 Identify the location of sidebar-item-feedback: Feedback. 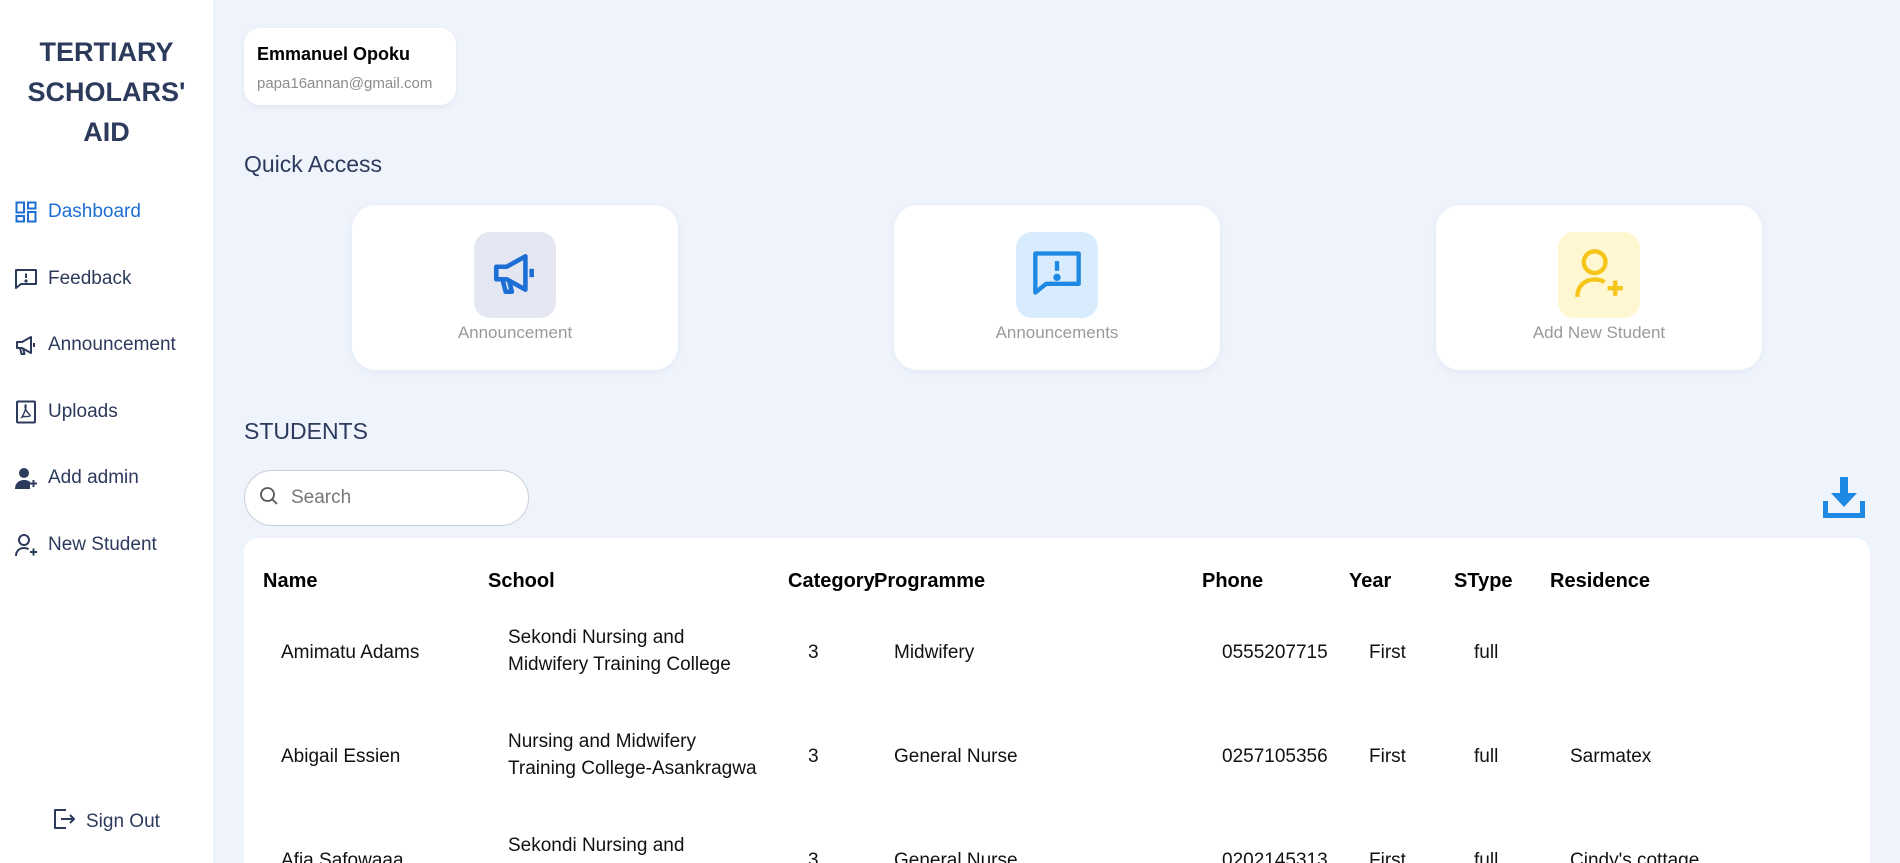
(106, 279).